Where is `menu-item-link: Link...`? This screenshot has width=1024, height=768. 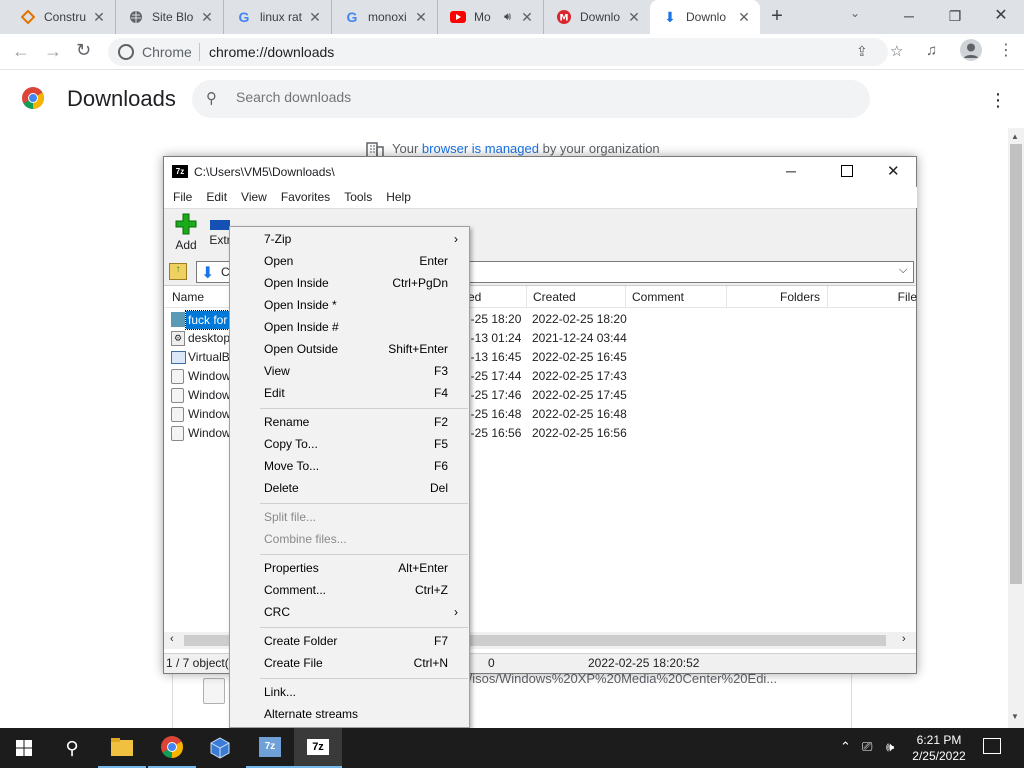
menu-item-link: Link... is located at coordinates (349, 692).